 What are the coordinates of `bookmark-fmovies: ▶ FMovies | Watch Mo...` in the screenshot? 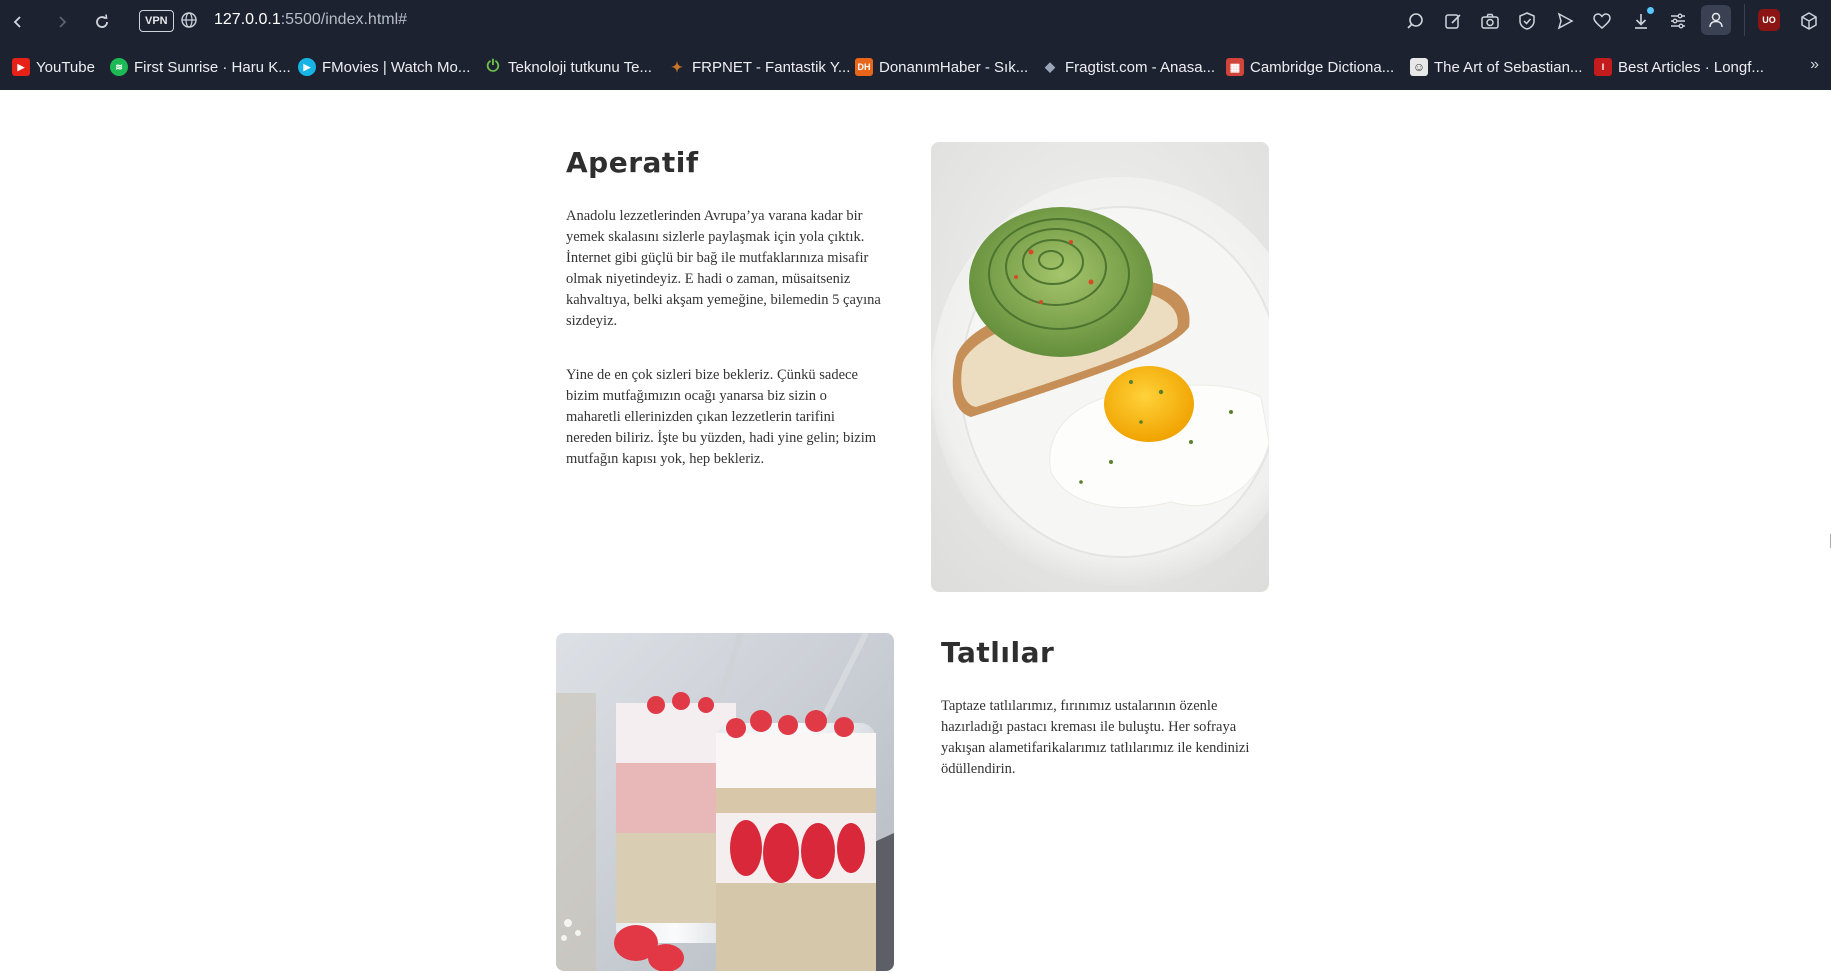 It's located at (384, 67).